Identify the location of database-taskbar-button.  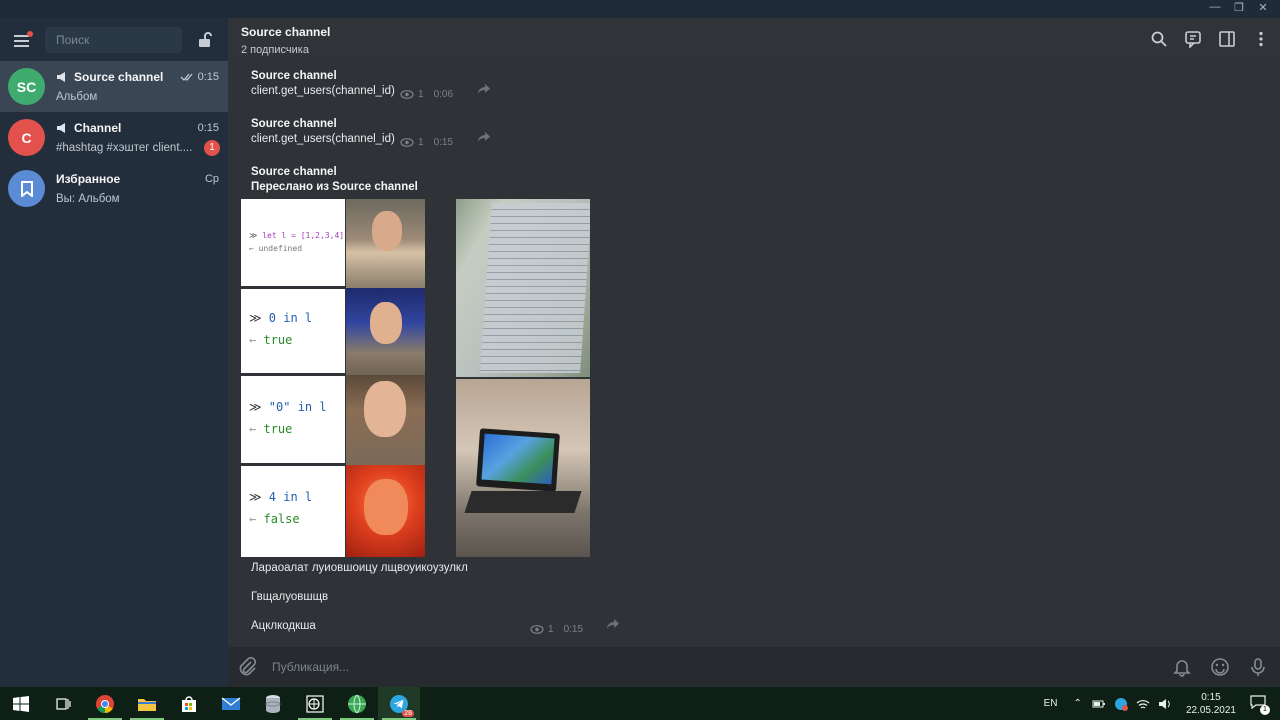
(273, 703).